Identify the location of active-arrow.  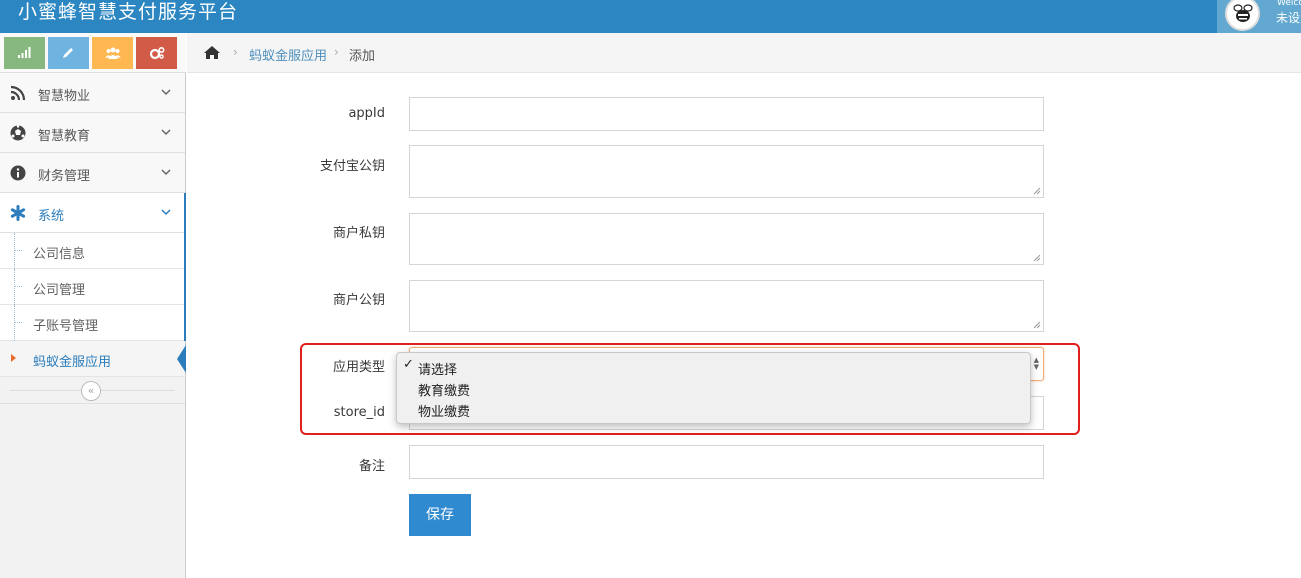
(181, 359).